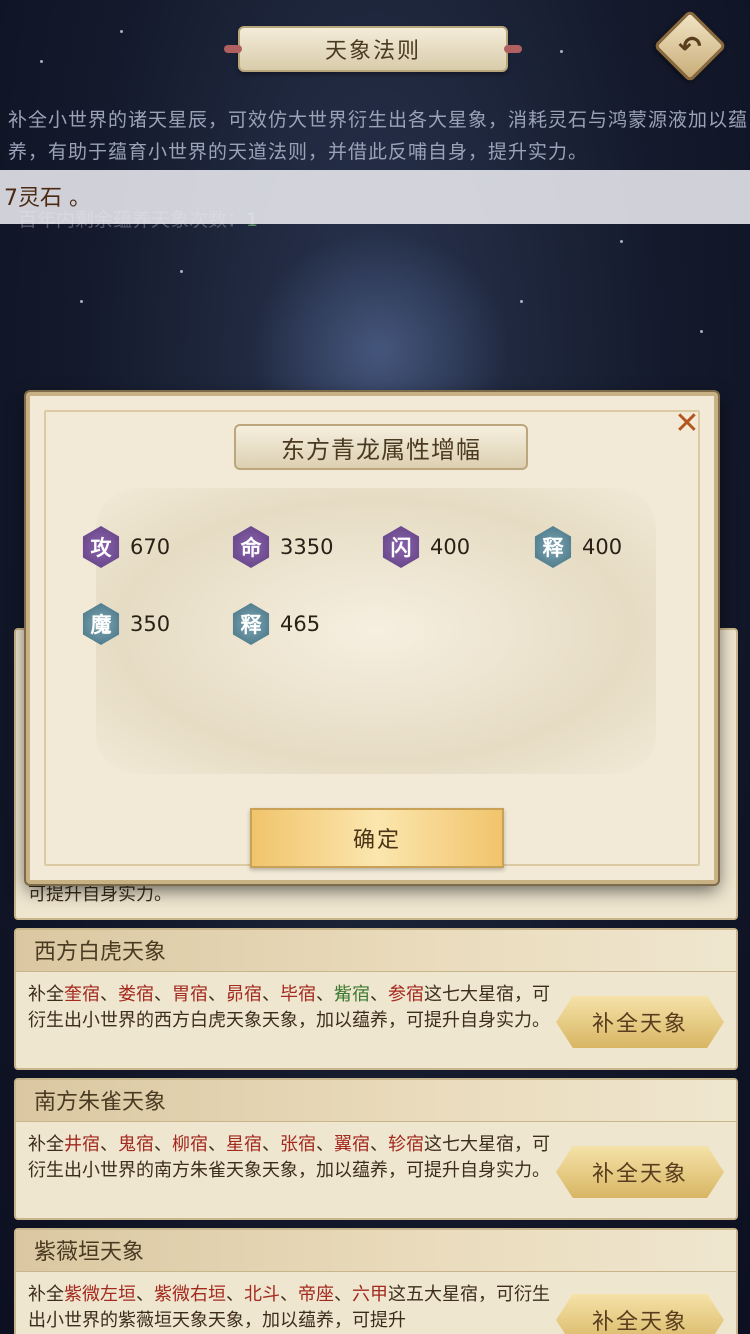 Image resolution: width=750 pixels, height=1334 pixels. I want to click on stat-life: 命 3350, so click(281, 547).